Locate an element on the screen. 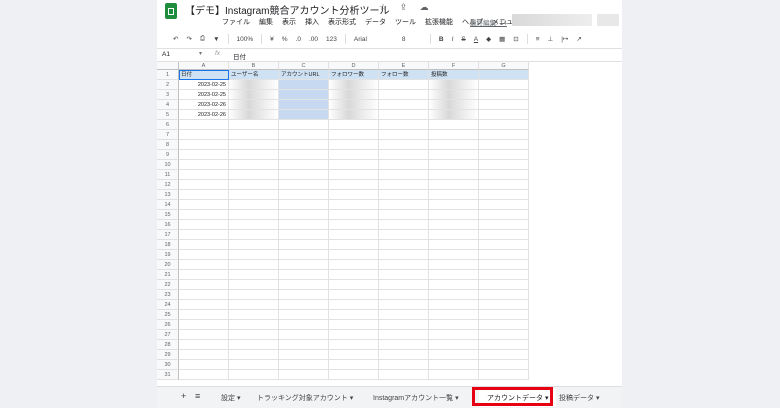 Image resolution: width=780 pixels, height=408 pixels. header-cell is located at coordinates (504, 75).